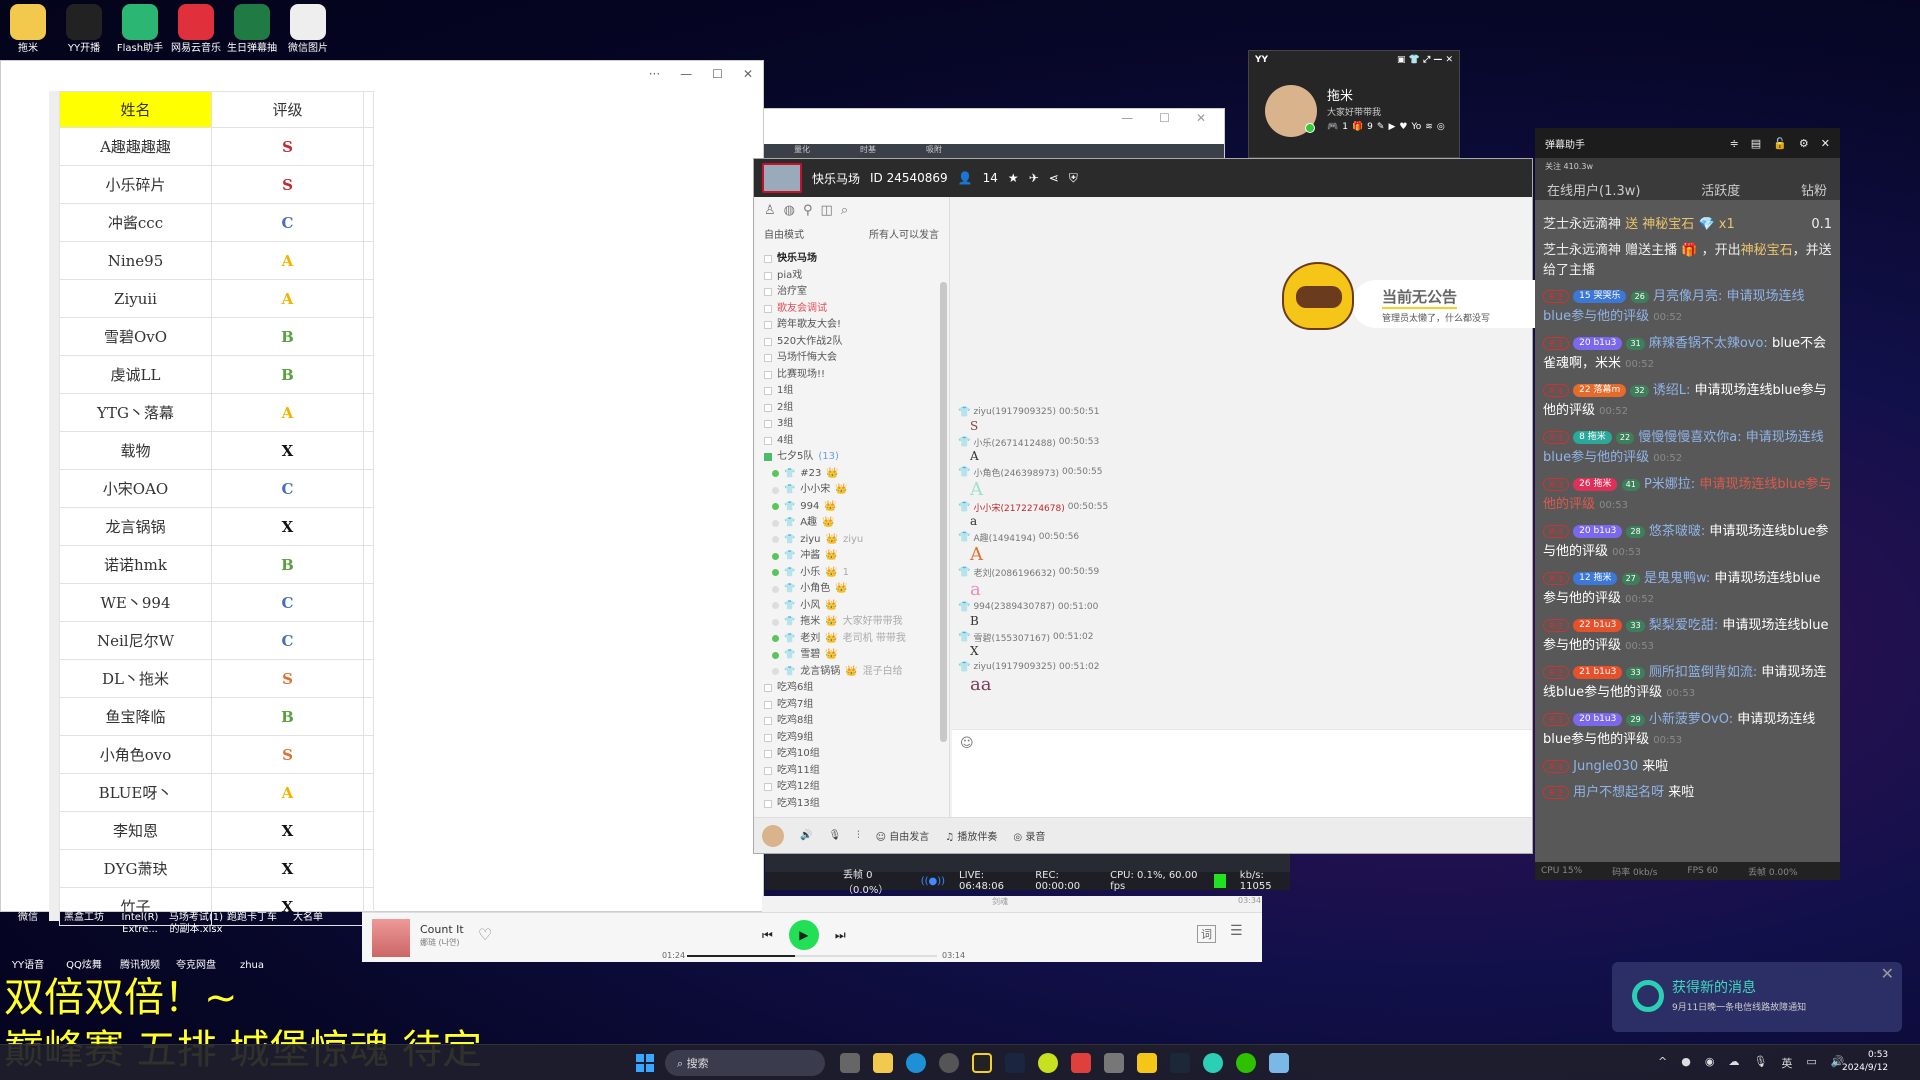  I want to click on channel-item: 比赛现场!!, so click(851, 375).